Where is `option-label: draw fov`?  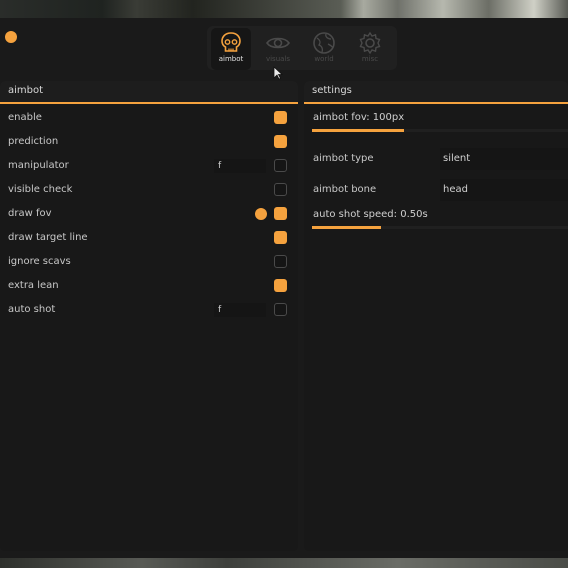 option-label: draw fov is located at coordinates (30, 213).